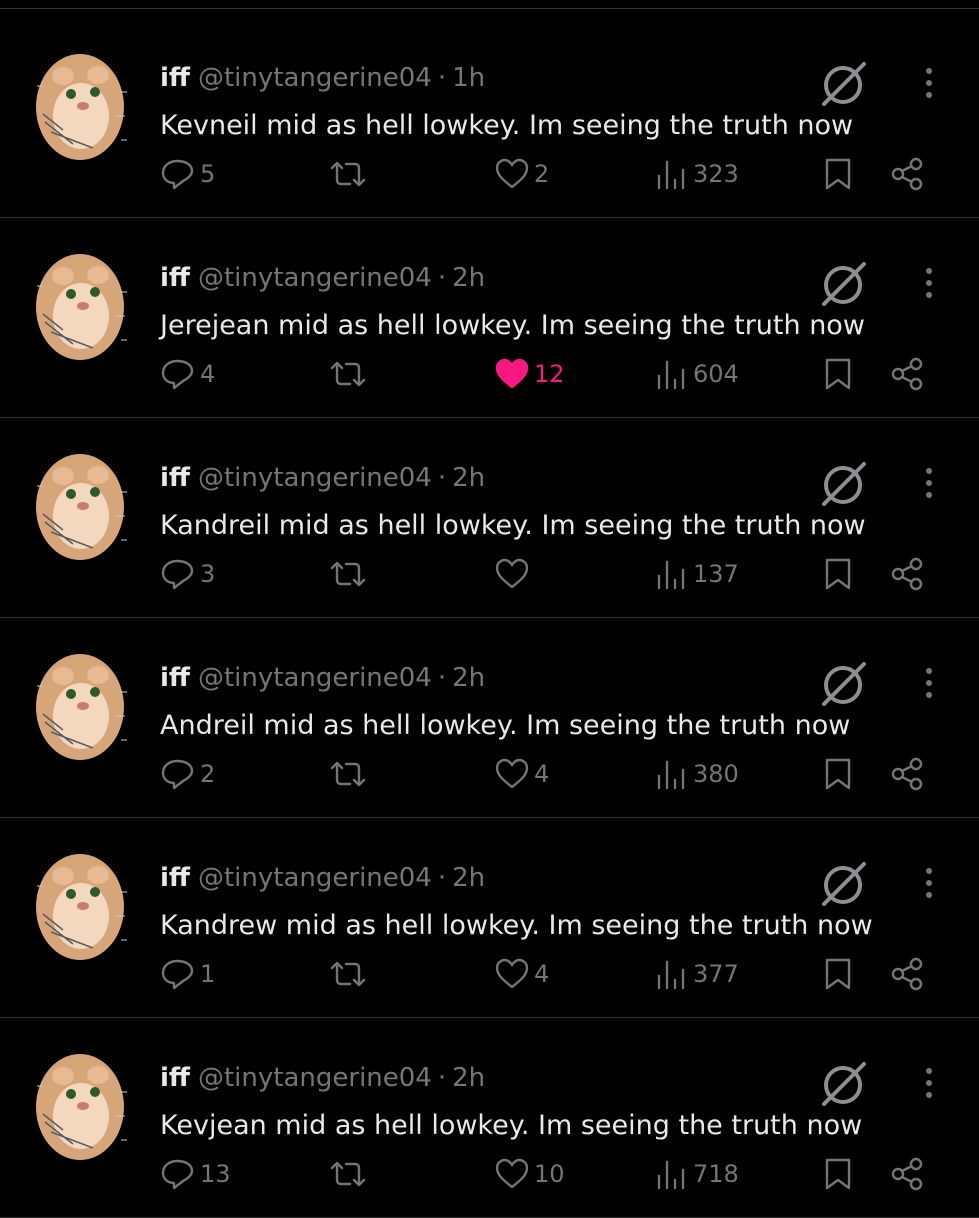 The height and width of the screenshot is (1218, 979). What do you see at coordinates (542, 974) in the screenshot?
I see `like-count: 4` at bounding box center [542, 974].